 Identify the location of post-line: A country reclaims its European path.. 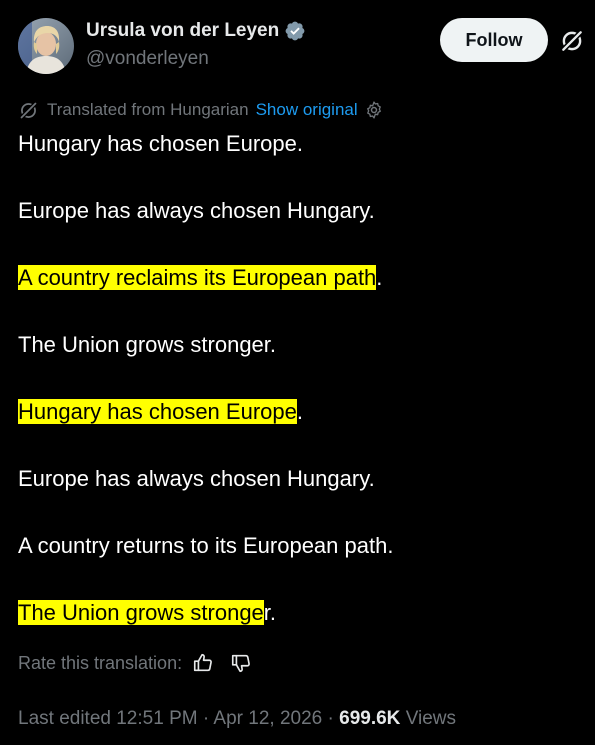
(200, 277).